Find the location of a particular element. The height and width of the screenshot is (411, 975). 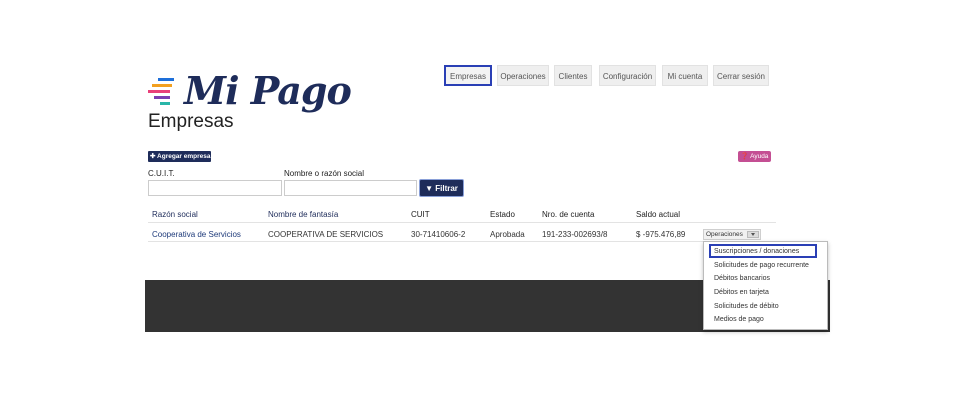

logo-stripes-icon is located at coordinates (161, 91).